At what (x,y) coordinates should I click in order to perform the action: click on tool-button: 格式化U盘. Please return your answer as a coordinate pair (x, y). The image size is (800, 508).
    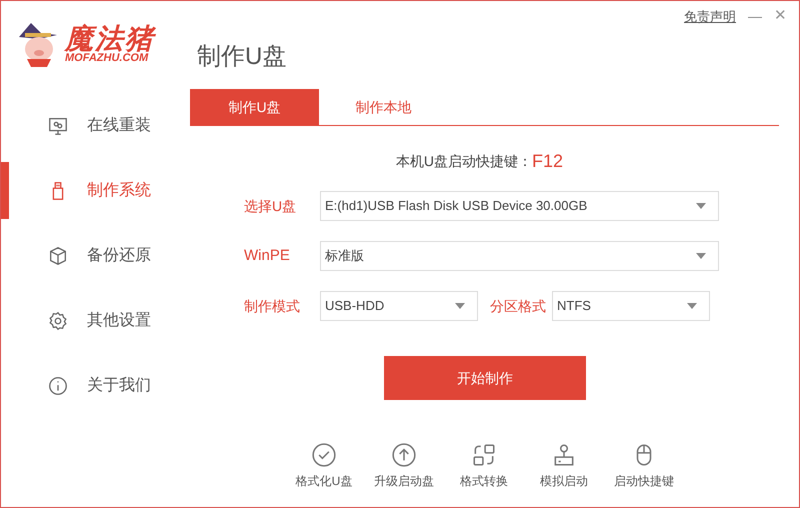
    Looking at the image, I should click on (324, 466).